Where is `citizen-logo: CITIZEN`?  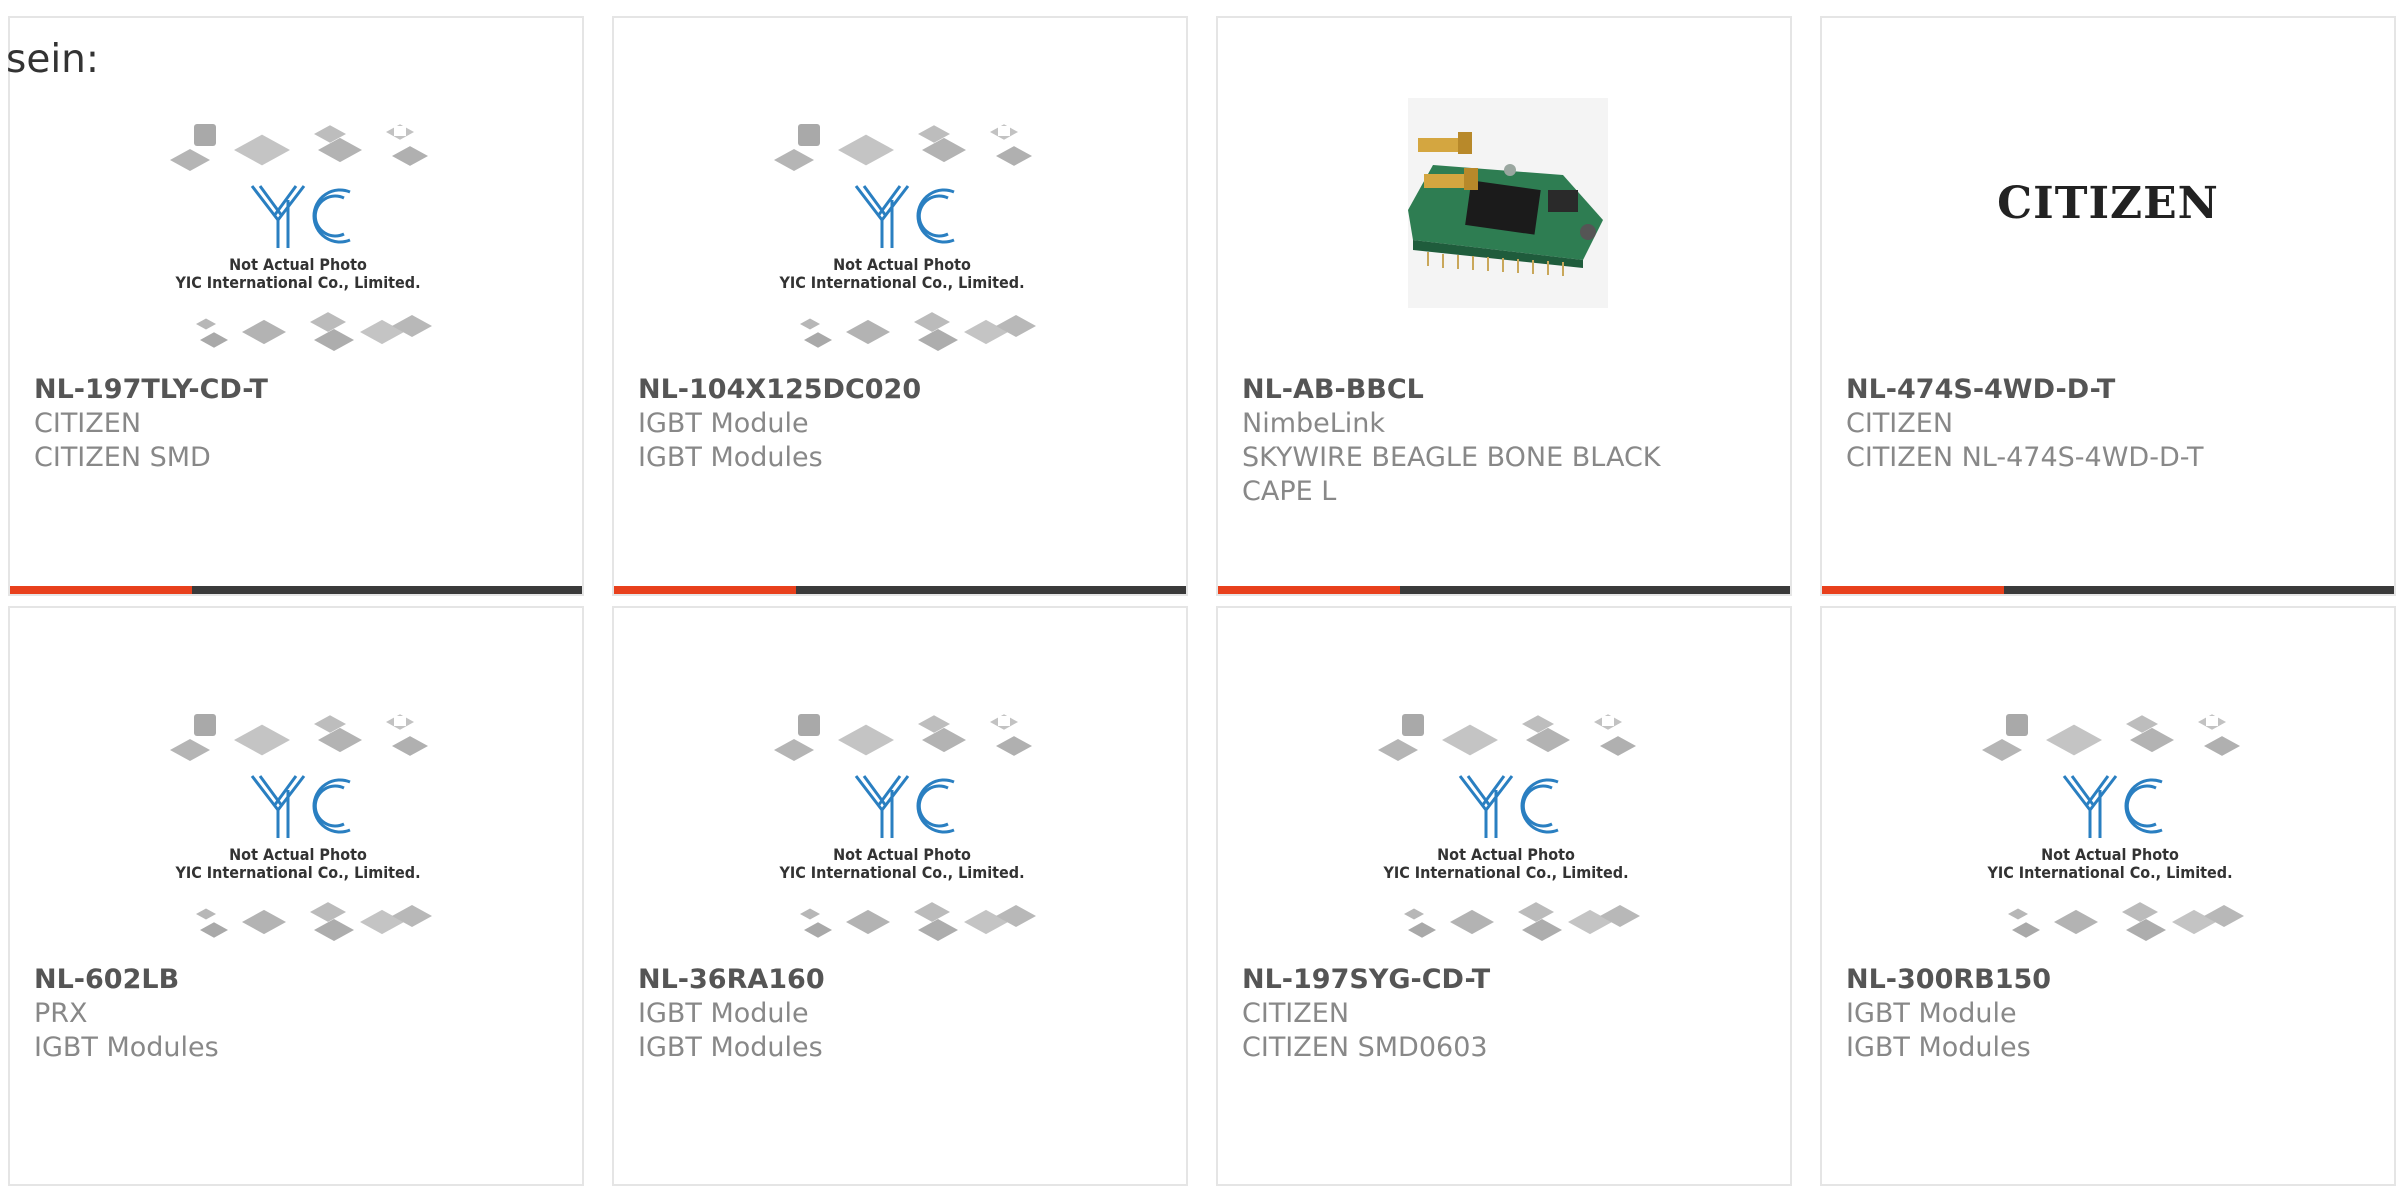 citizen-logo: CITIZEN is located at coordinates (2108, 203).